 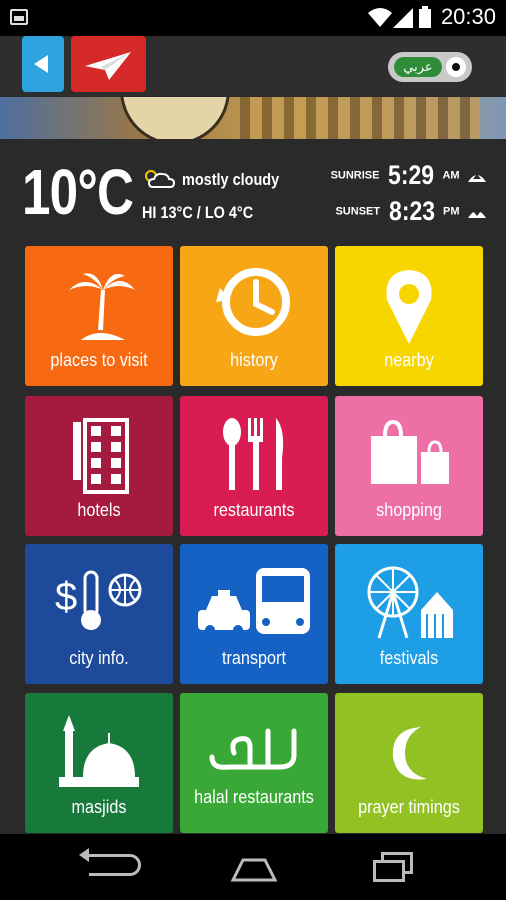 I want to click on hi-temp: HI 13°C, so click(x=167, y=212).